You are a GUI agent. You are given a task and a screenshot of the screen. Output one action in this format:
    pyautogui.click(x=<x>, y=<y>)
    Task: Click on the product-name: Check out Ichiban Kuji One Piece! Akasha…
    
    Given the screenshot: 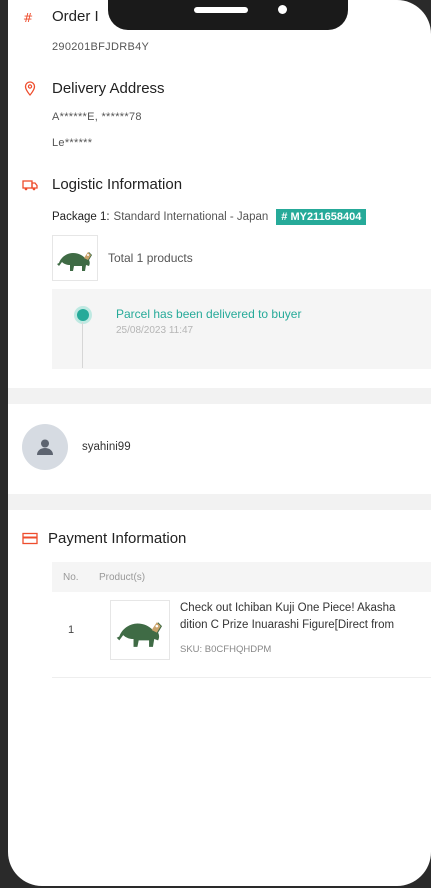 What is the action you would take?
    pyautogui.click(x=305, y=617)
    